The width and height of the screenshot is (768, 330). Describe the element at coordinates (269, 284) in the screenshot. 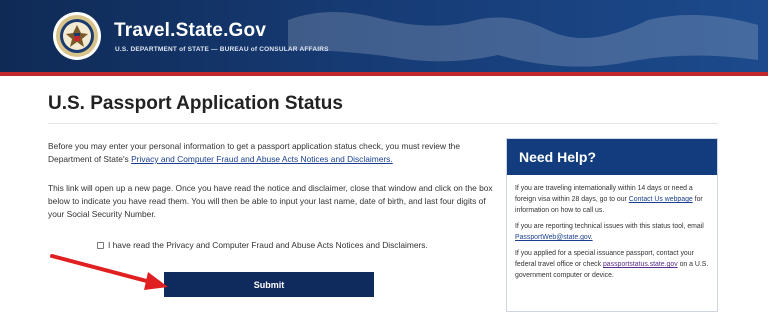

I see `submit-button: Submit` at that location.